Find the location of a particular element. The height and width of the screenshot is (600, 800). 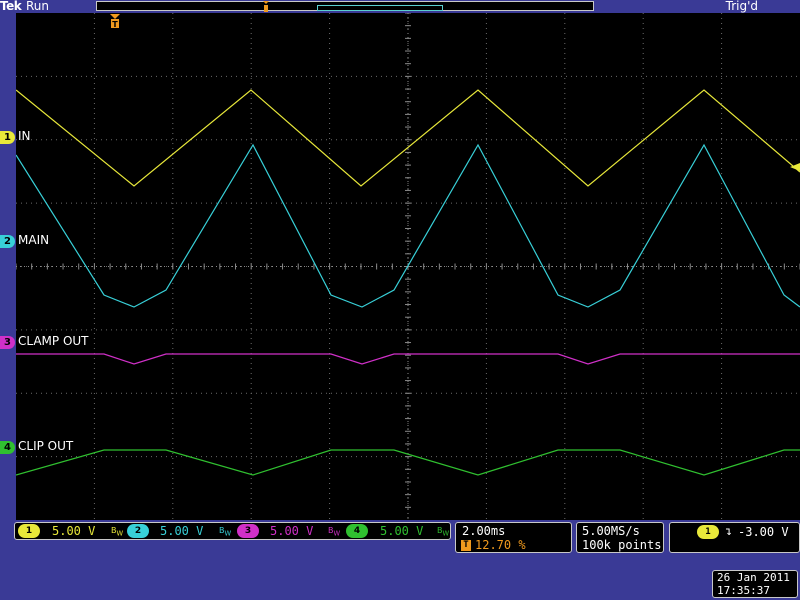

datetime-panel: 26 Jan 2011 17:35:37 is located at coordinates (755, 584).